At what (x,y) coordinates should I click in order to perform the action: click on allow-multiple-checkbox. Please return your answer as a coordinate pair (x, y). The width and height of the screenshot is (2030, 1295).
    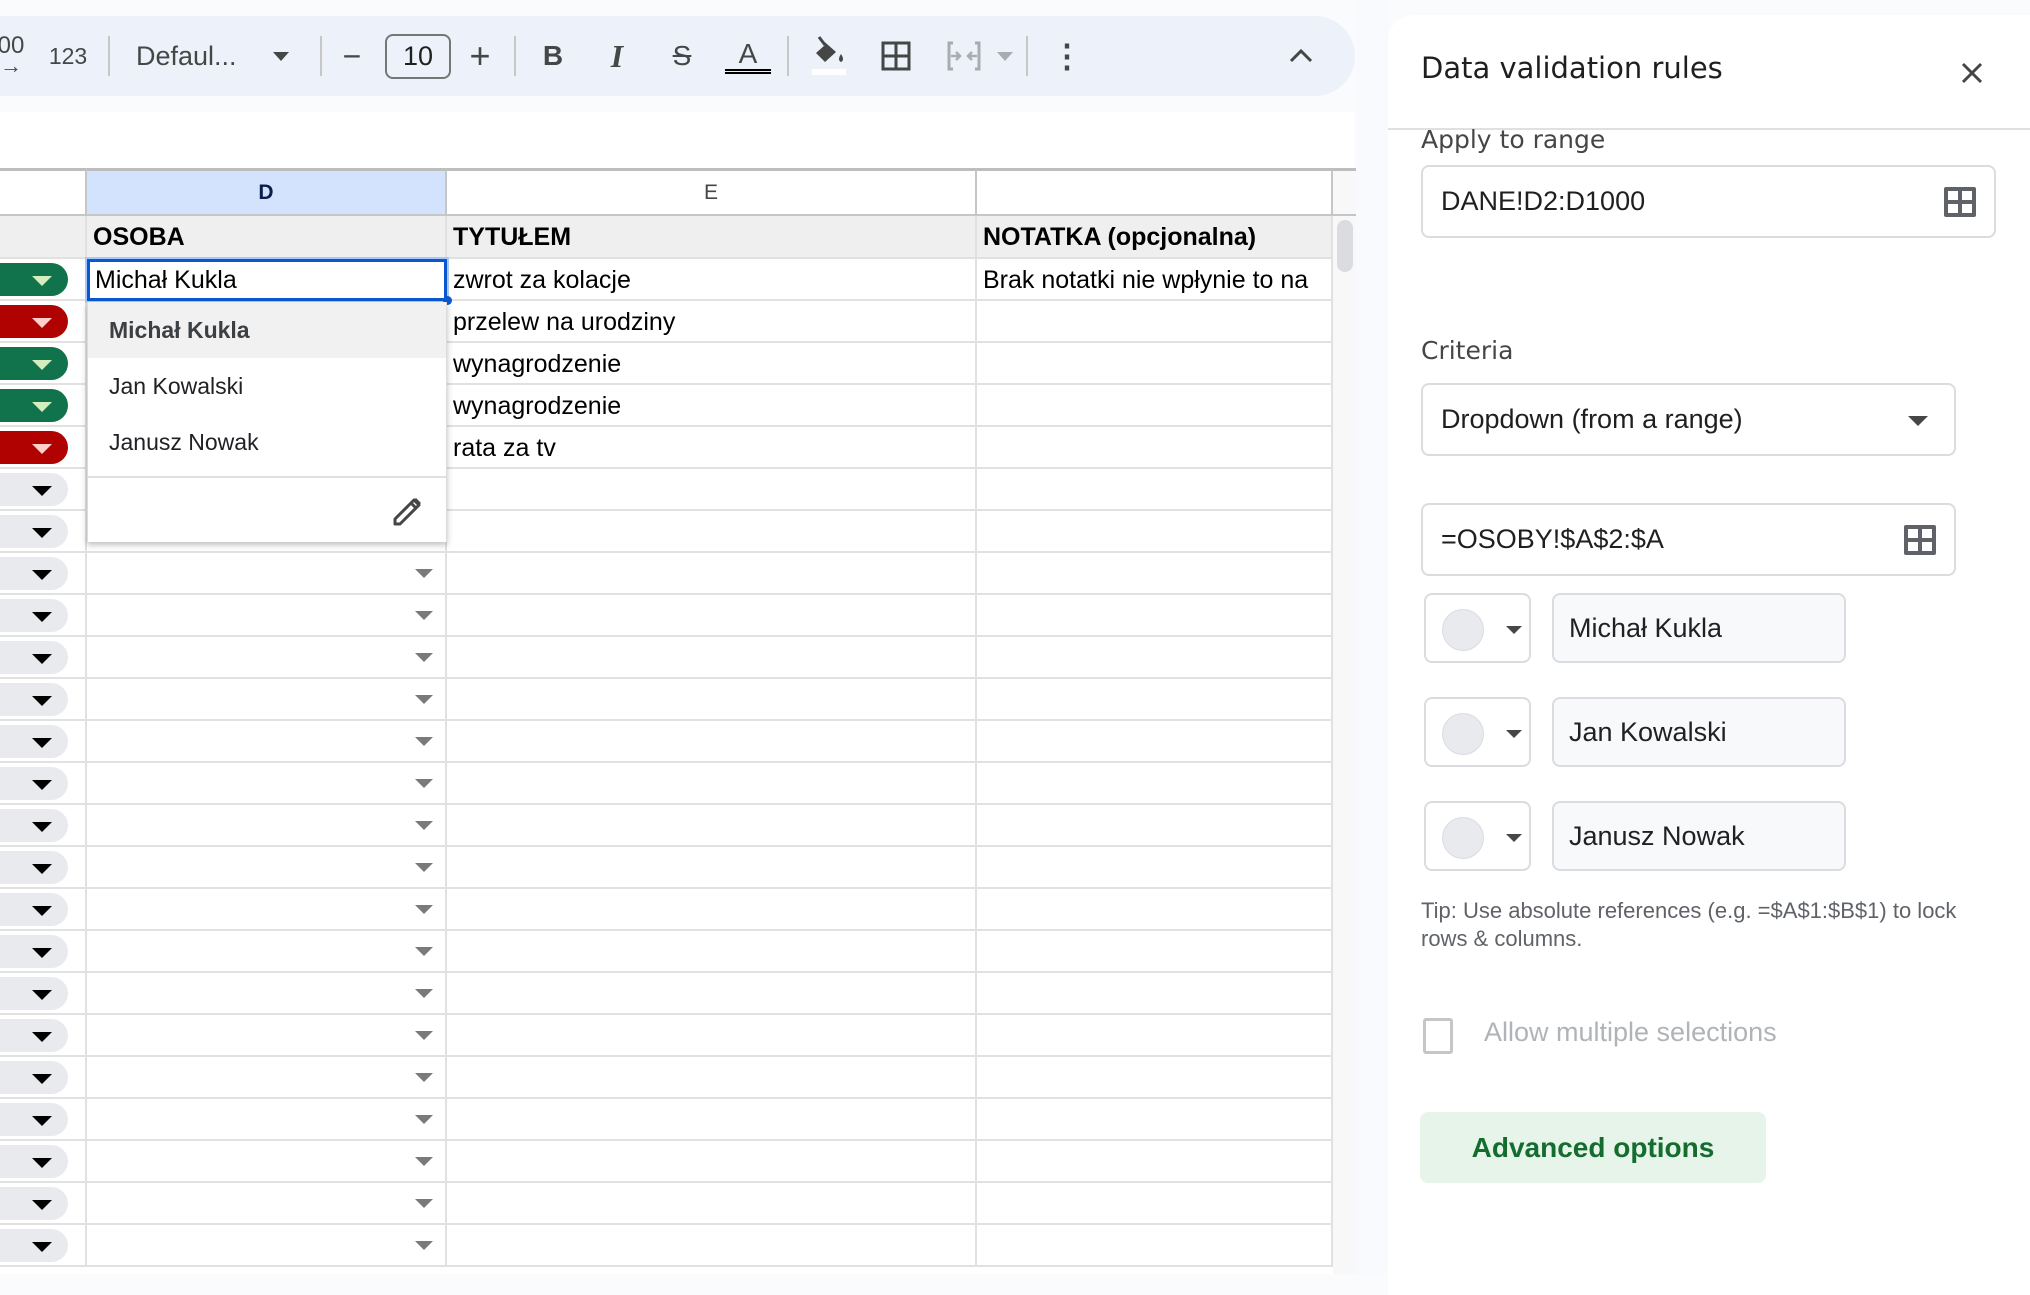
    Looking at the image, I should click on (1438, 1036).